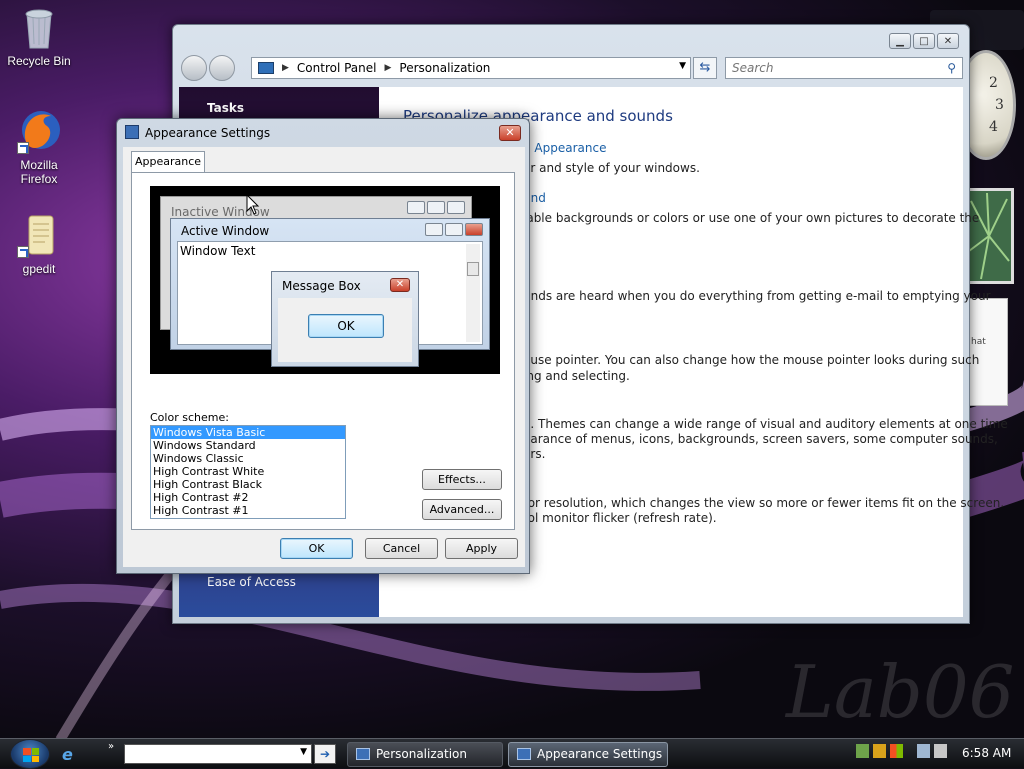 This screenshot has height=769, width=1024. I want to click on recycle-bin-desktop-icon: Recycle Bin, so click(39, 36).